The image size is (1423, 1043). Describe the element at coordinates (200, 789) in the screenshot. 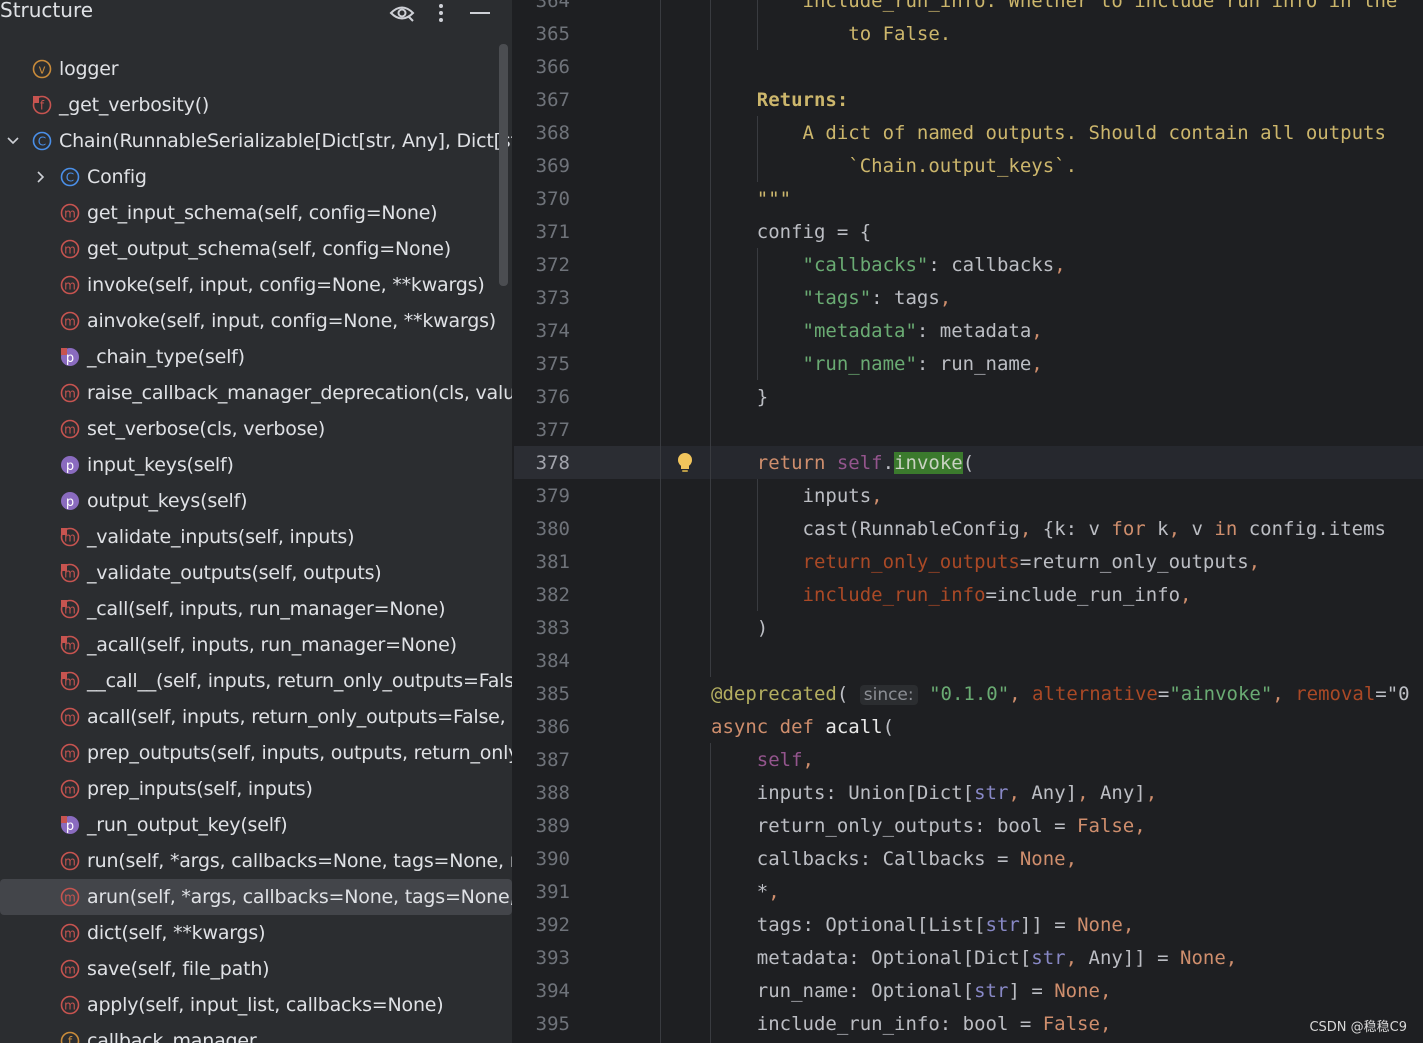

I see `structure-item-label: prep_inputs(self, inputs)` at that location.